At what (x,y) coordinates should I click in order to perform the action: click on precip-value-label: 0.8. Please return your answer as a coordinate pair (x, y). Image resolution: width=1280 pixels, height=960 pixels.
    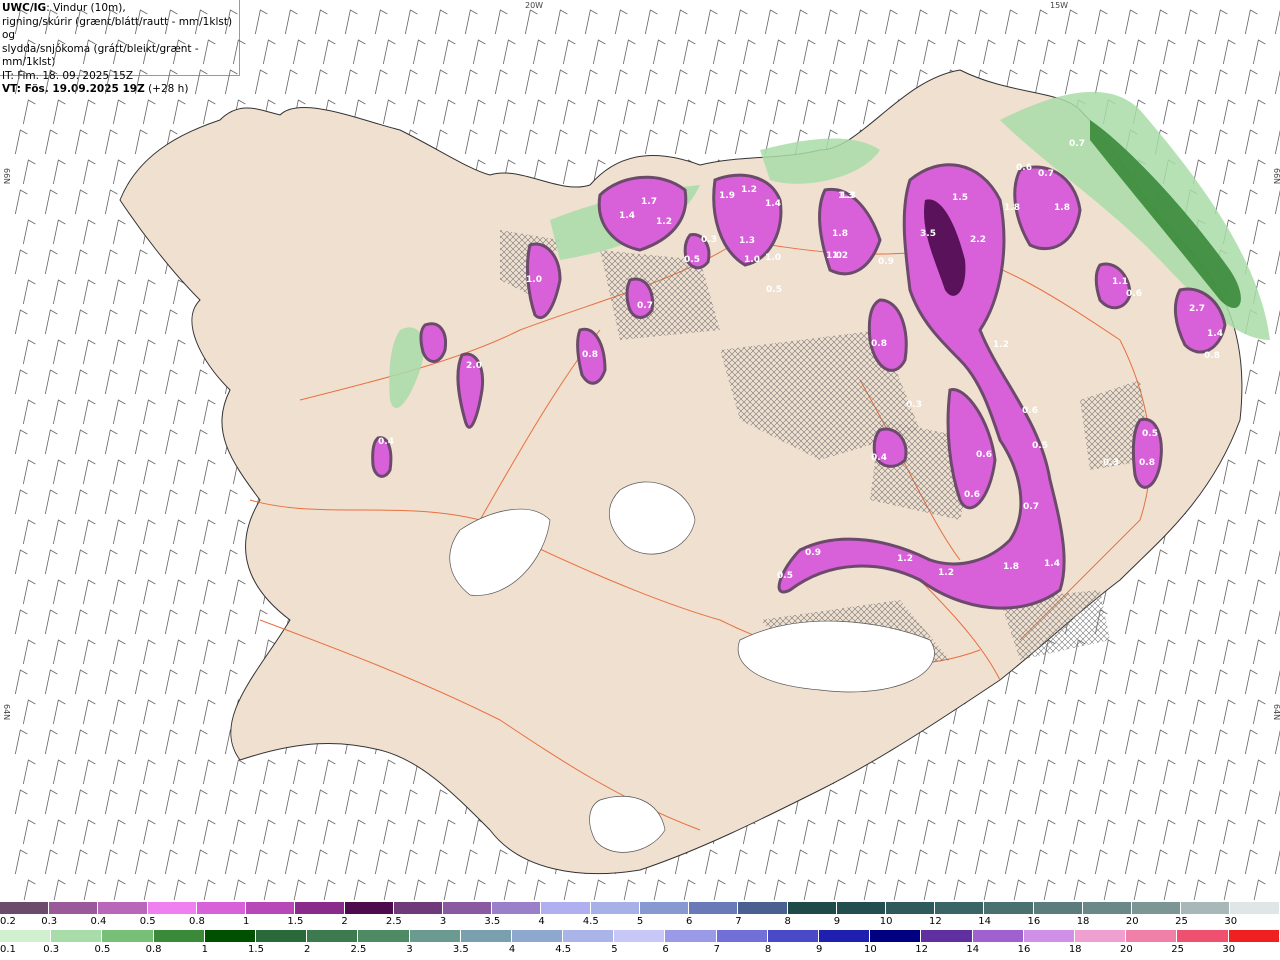
    Looking at the image, I should click on (1212, 356).